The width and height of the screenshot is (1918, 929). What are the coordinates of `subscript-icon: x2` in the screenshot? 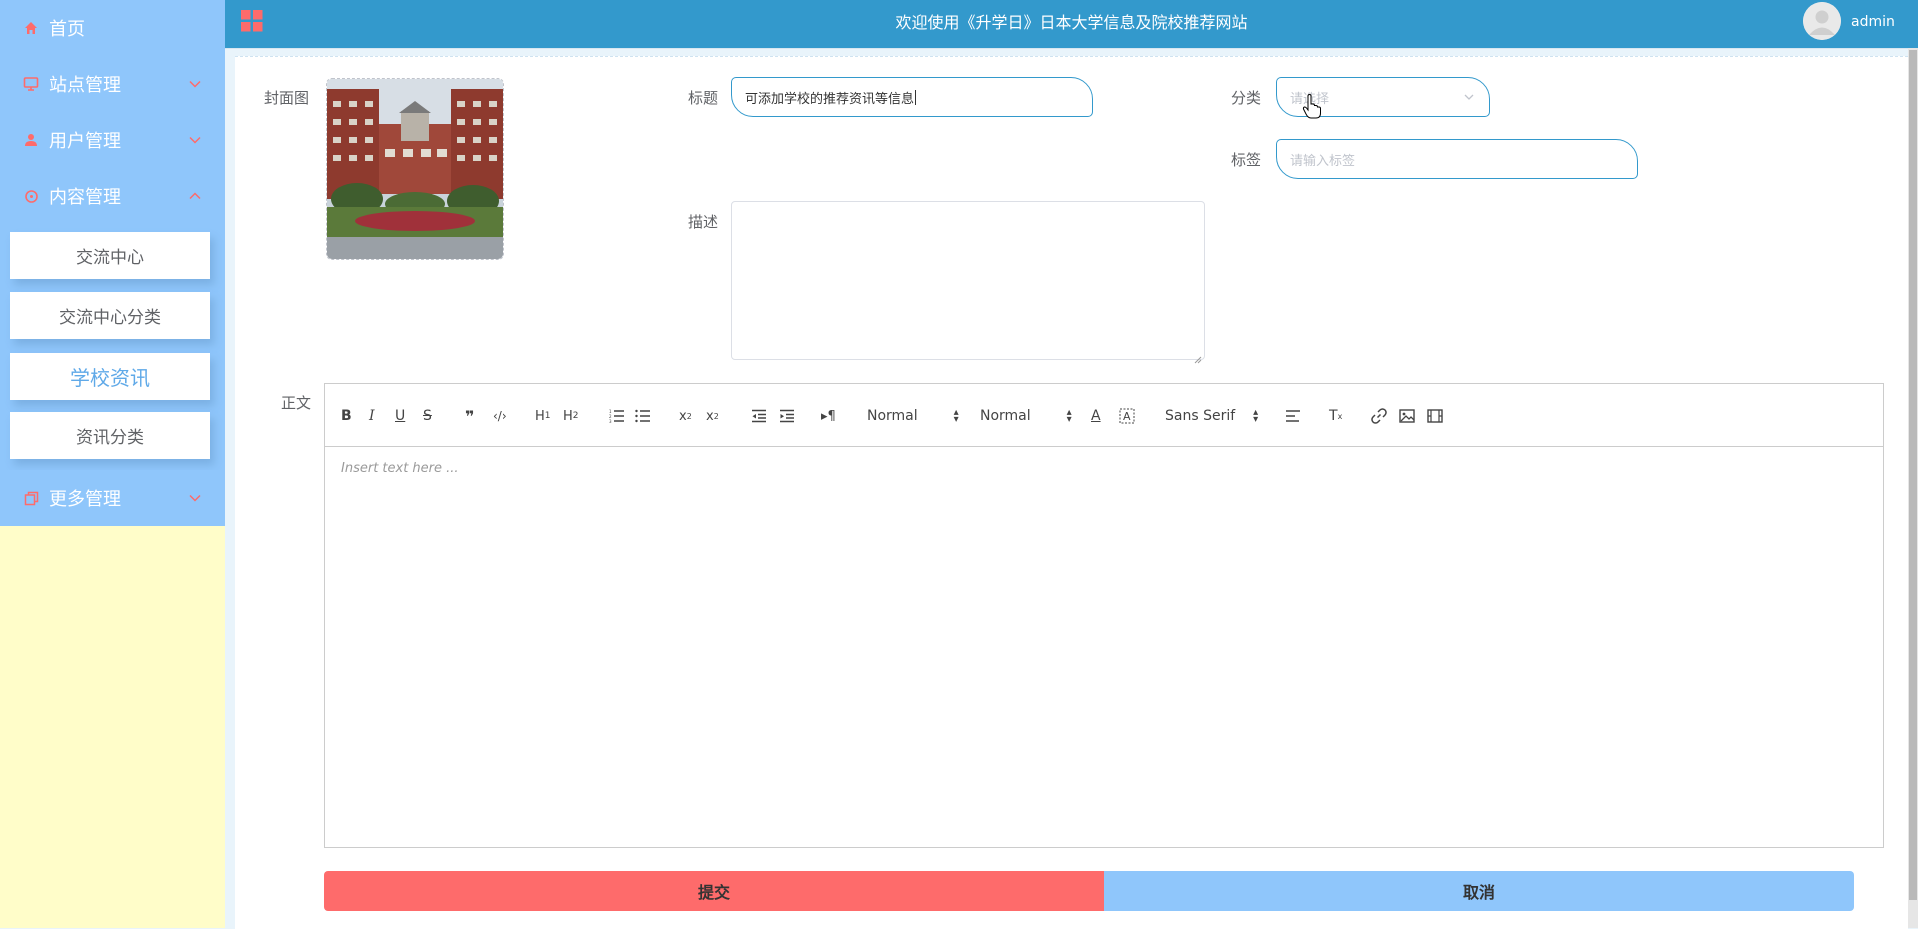 It's located at (685, 416).